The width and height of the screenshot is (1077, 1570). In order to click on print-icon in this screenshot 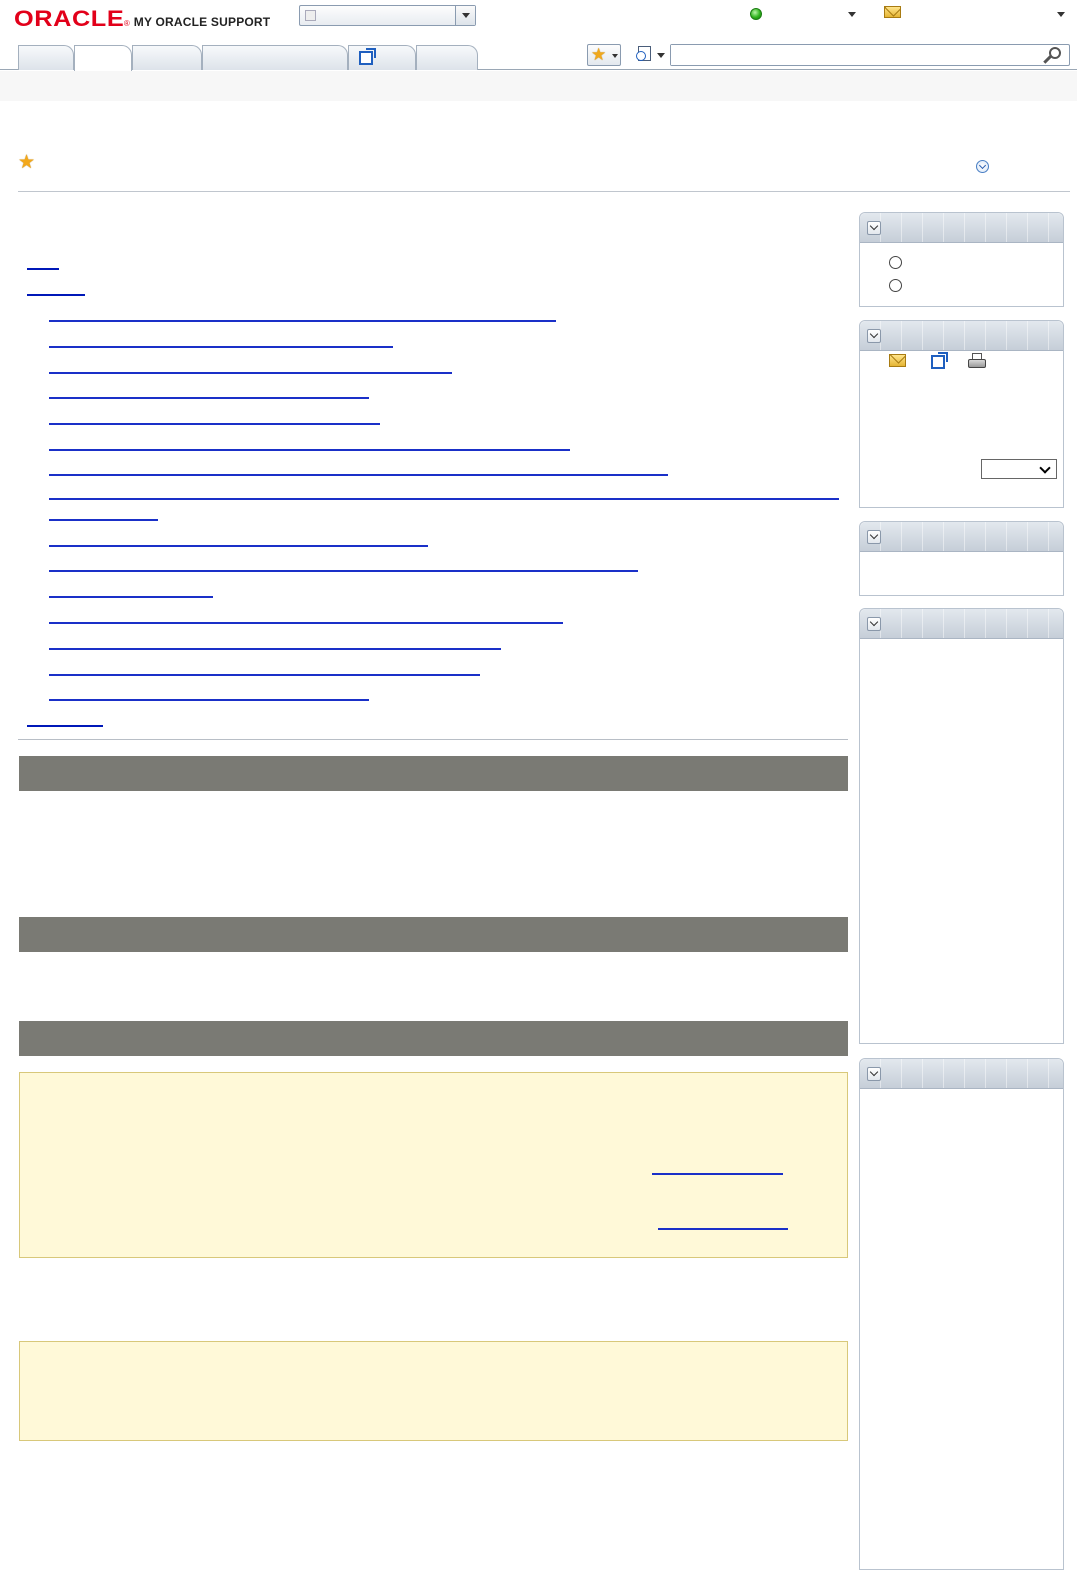, I will do `click(977, 361)`.